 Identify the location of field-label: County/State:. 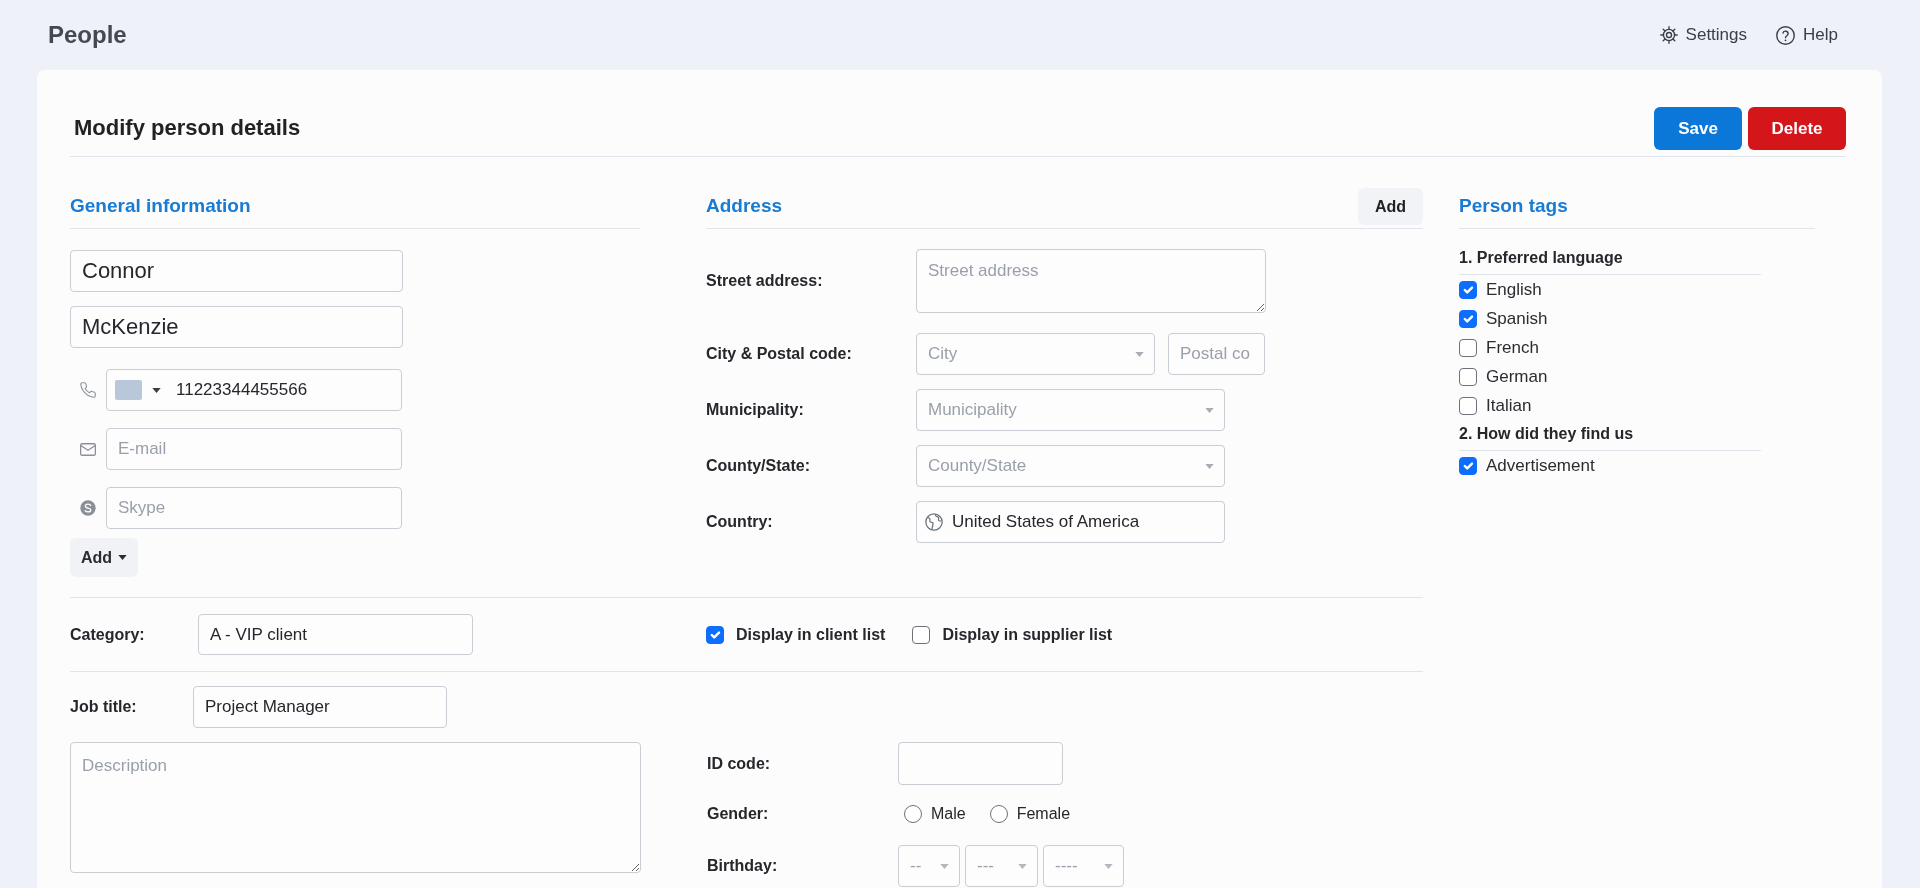
(758, 466).